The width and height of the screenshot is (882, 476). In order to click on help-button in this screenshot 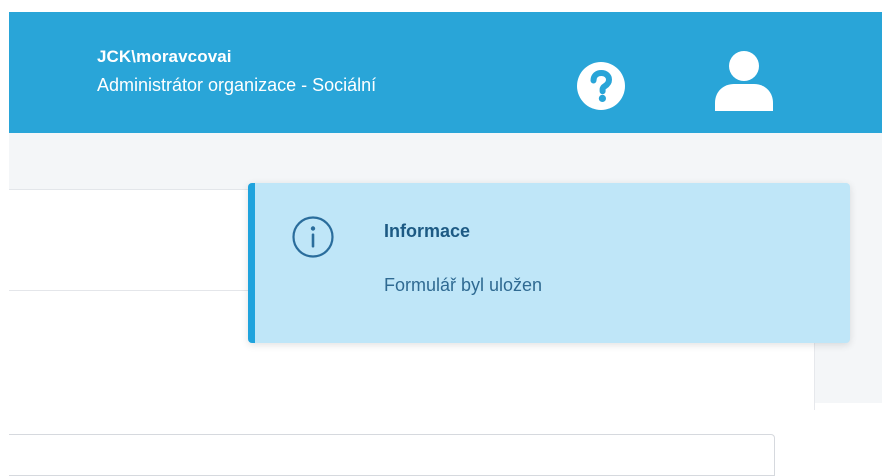, I will do `click(601, 86)`.